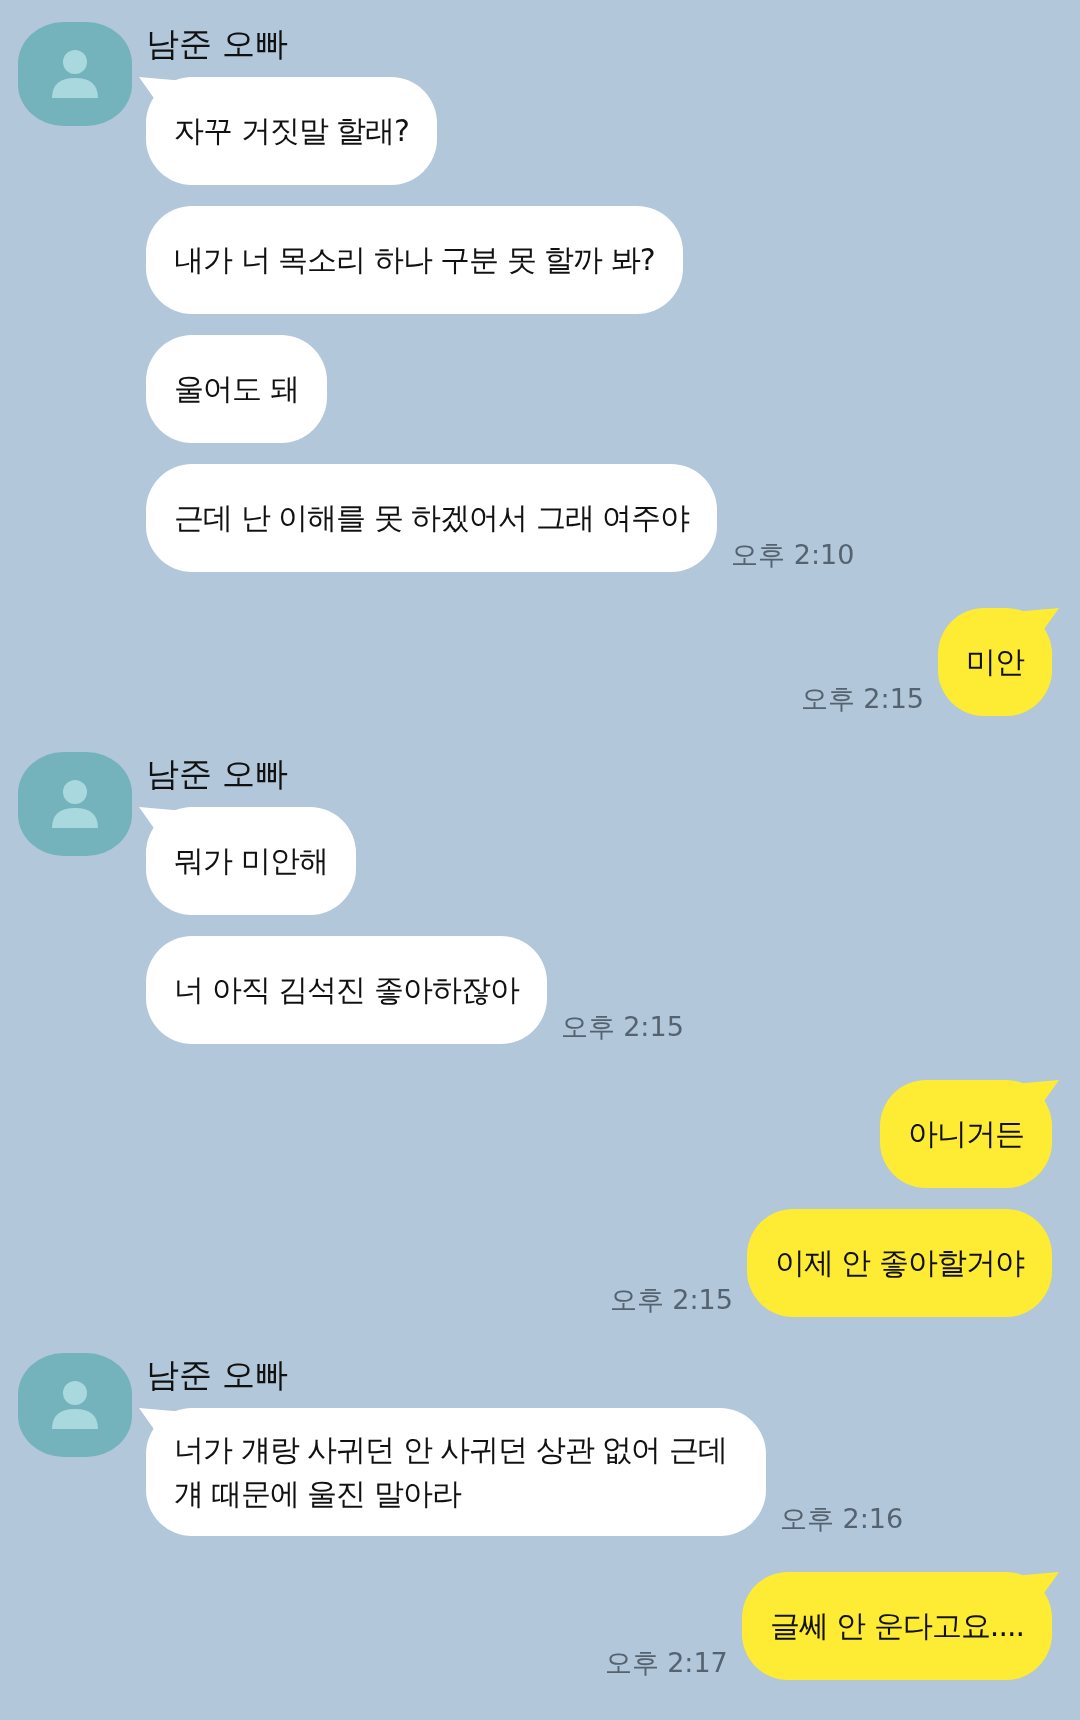 The height and width of the screenshot is (1720, 1080). What do you see at coordinates (414, 260) in the screenshot?
I see `message-bubble: 내가 너 목소리 하나 구분 못 할까 봐?` at bounding box center [414, 260].